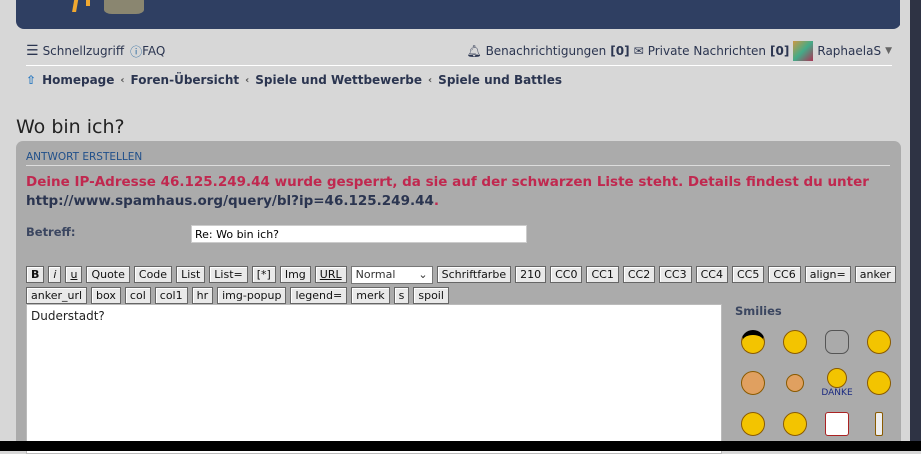  Describe the element at coordinates (473, 51) in the screenshot. I see `bell-icon: 🔔︎` at that location.